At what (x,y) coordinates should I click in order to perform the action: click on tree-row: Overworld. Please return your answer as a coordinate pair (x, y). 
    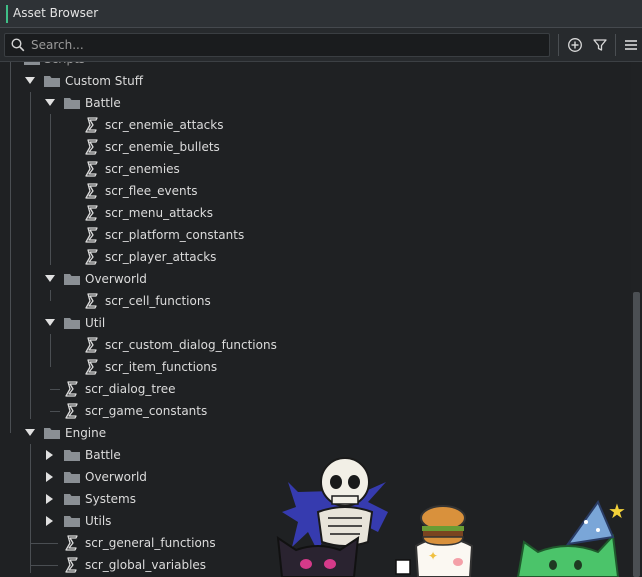
    Looking at the image, I should click on (315, 279).